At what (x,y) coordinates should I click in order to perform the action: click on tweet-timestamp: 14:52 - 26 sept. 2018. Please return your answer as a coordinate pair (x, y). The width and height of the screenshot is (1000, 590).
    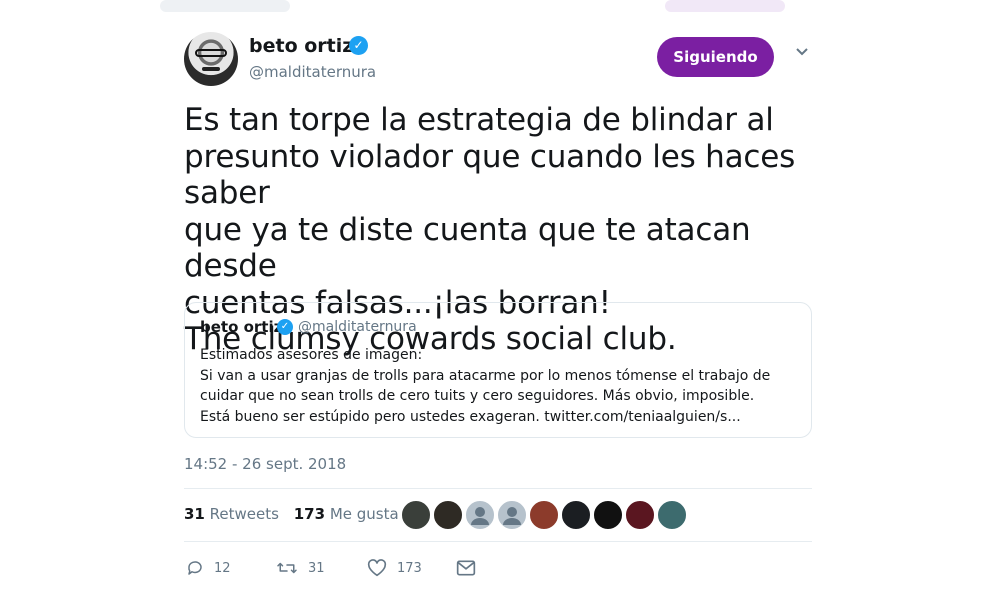
    Looking at the image, I should click on (265, 464).